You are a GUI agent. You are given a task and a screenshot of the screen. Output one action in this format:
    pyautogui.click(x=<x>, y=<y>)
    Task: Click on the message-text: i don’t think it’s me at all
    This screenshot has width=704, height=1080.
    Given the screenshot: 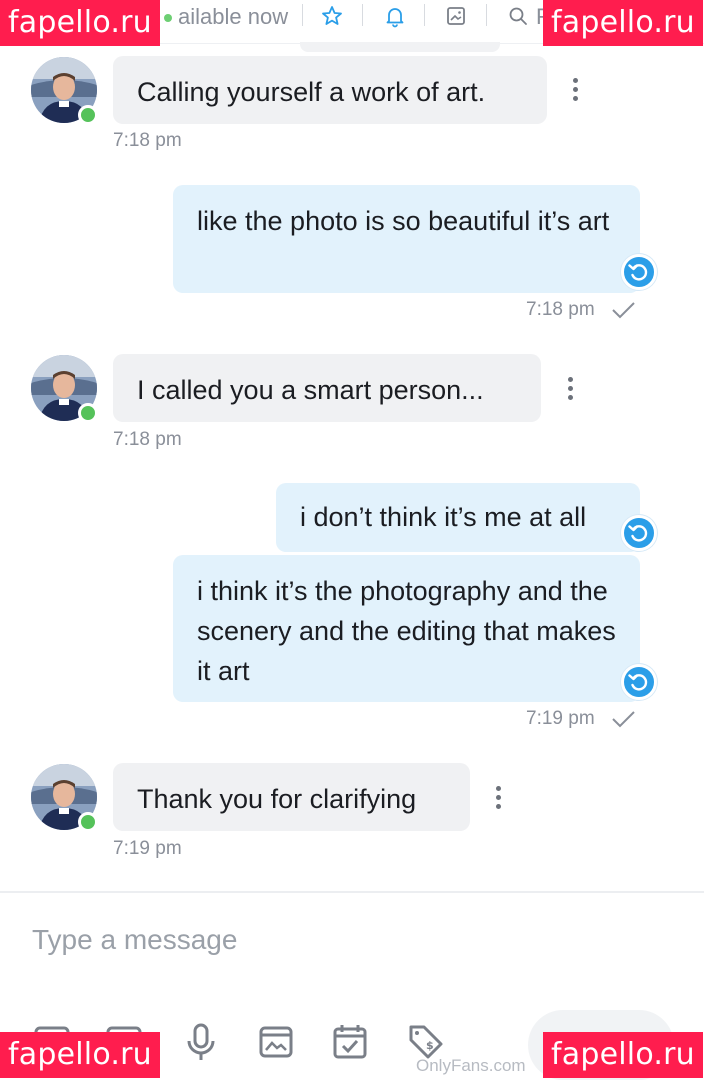 What is the action you would take?
    pyautogui.click(x=443, y=517)
    